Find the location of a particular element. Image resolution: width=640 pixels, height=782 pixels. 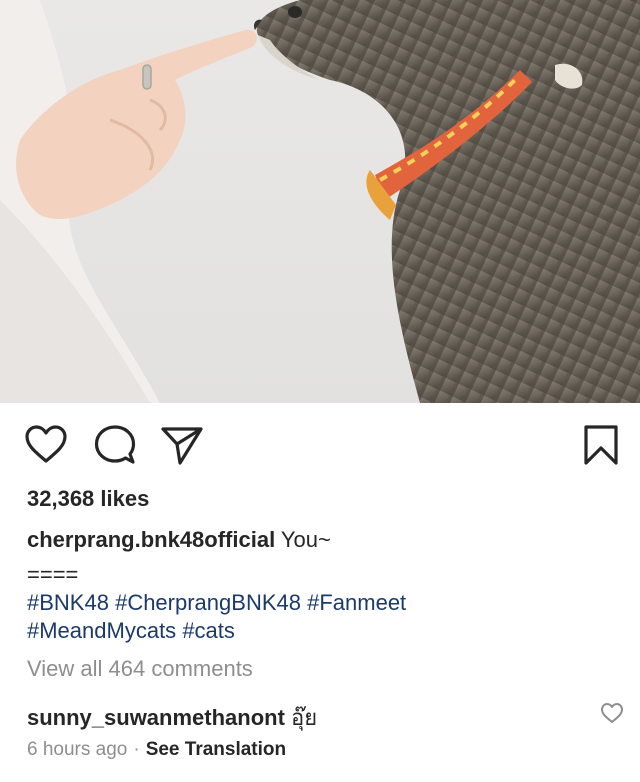

small-heart-icon is located at coordinates (612, 713).